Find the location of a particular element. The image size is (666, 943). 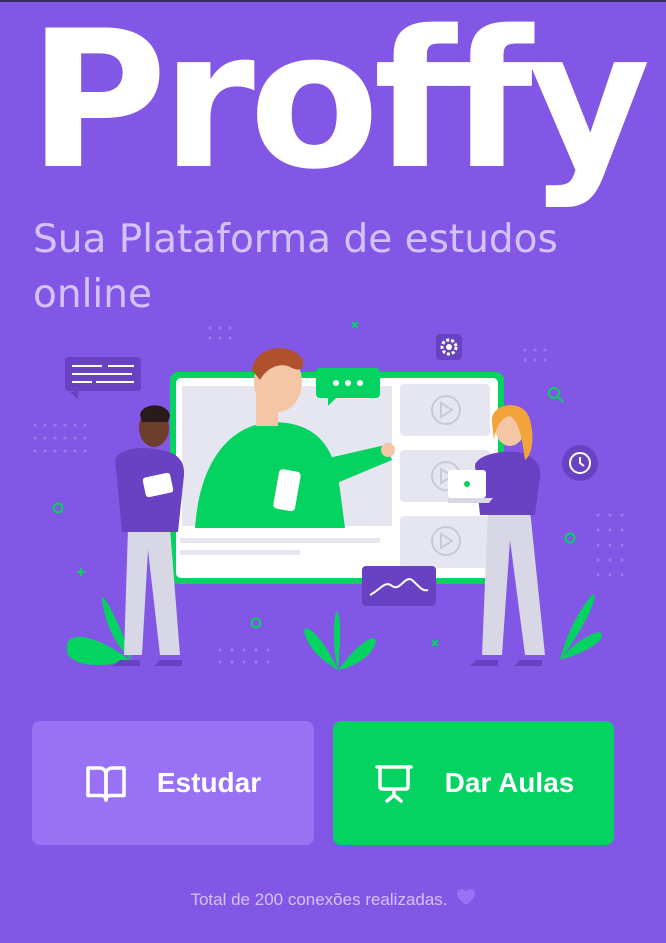

analytics-card is located at coordinates (399, 586).